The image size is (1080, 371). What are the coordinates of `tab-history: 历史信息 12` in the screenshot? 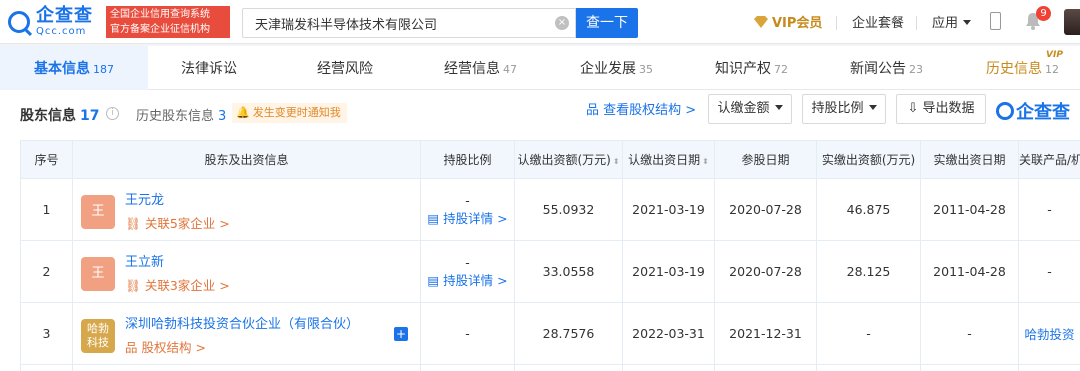 It's located at (1022, 68).